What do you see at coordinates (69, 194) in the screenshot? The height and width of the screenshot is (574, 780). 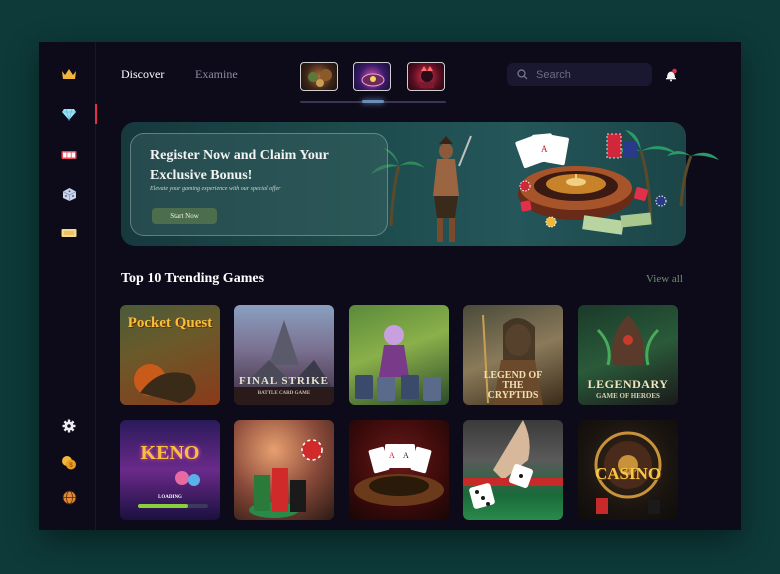 I see `dice-icon` at bounding box center [69, 194].